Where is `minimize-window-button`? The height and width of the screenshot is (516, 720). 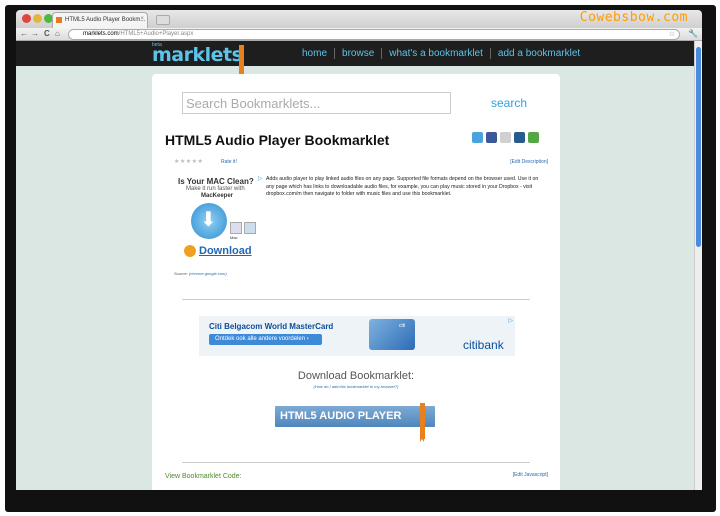
minimize-window-button is located at coordinates (37, 18).